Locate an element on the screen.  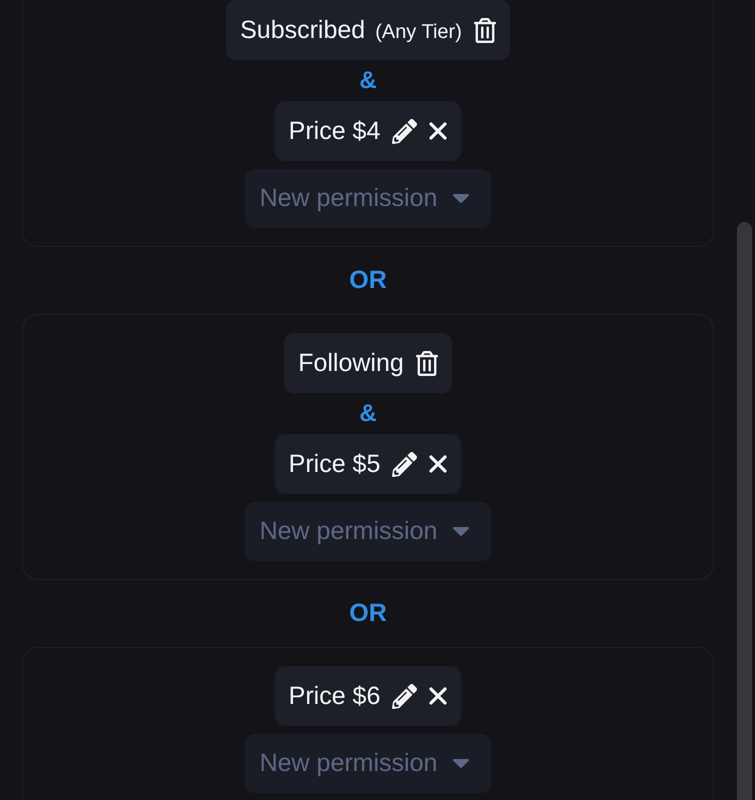
scrollbar-thumb is located at coordinates (744, 511).